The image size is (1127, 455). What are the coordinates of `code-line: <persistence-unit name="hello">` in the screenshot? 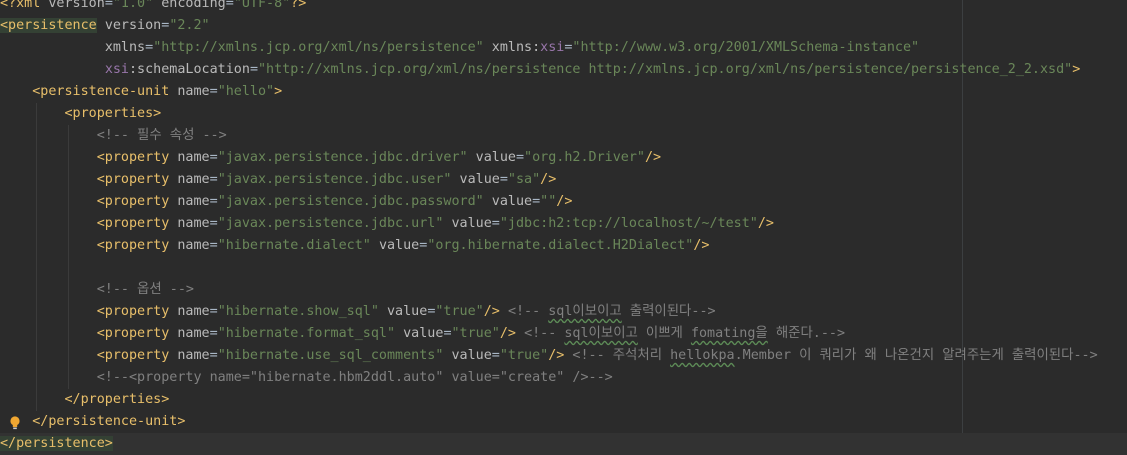 It's located at (563, 92).